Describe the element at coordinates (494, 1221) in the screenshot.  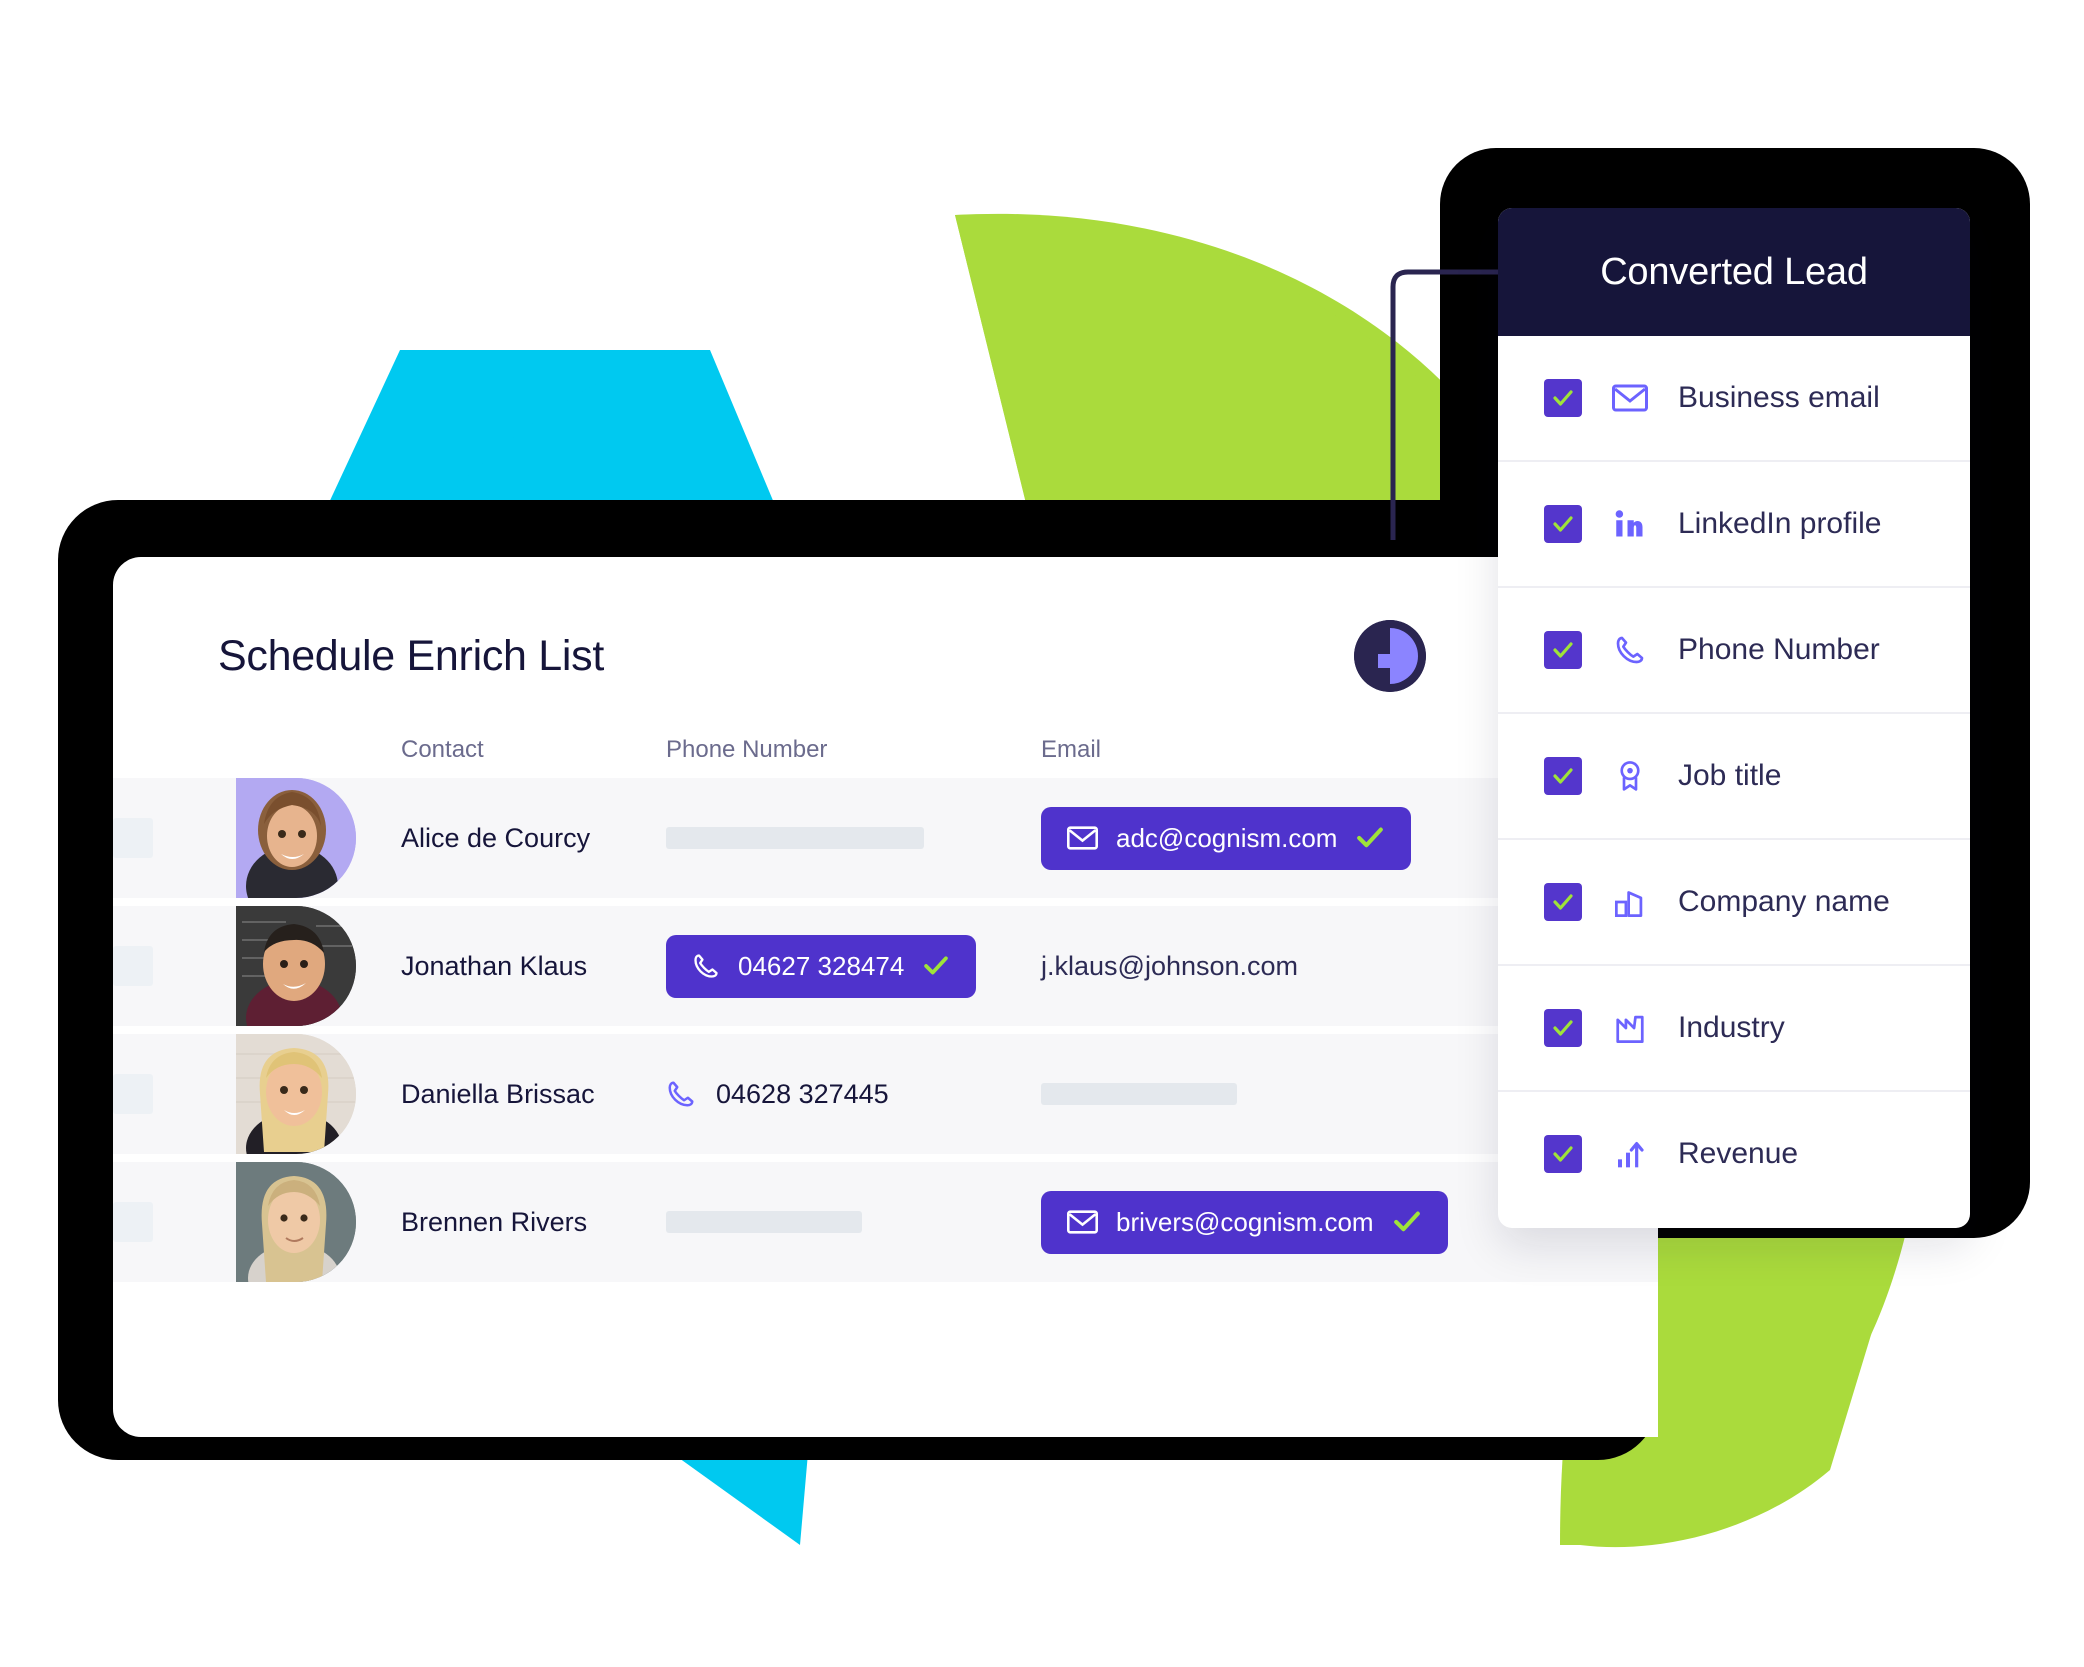
I see `contact-name: Brennen Rivers` at that location.